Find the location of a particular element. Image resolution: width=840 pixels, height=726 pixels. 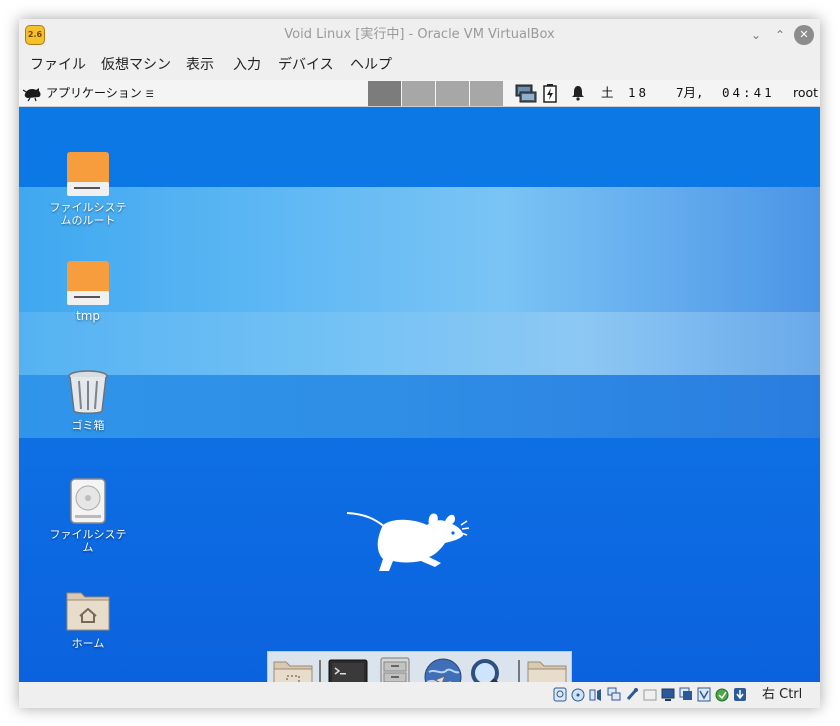

desktop-icon-home: ホーム is located at coordinates (88, 618).